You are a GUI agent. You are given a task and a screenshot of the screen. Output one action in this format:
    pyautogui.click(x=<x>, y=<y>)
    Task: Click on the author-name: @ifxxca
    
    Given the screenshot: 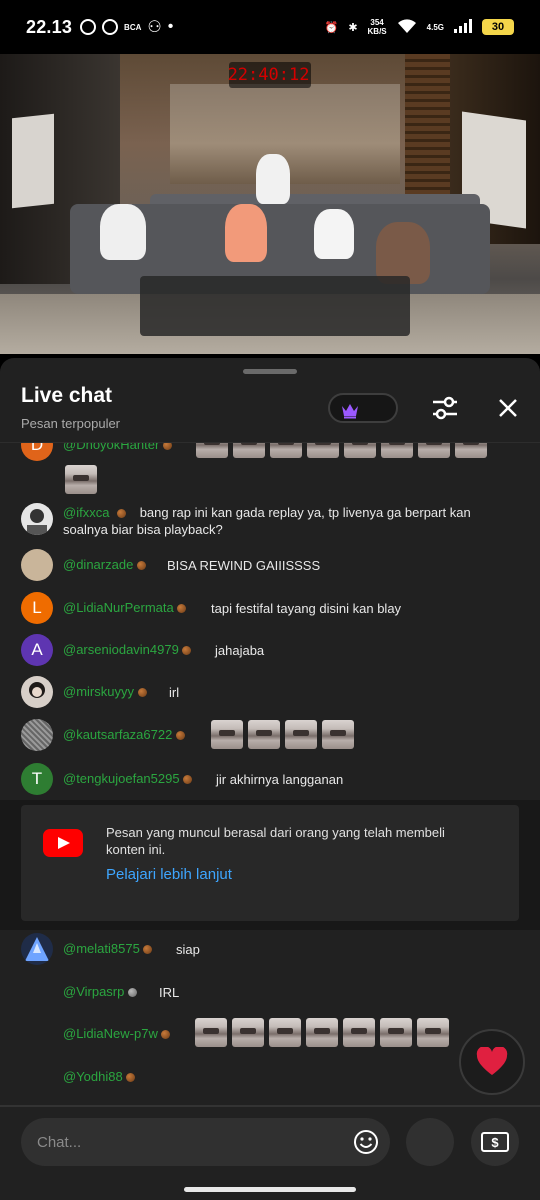 What is the action you would take?
    pyautogui.click(x=86, y=512)
    